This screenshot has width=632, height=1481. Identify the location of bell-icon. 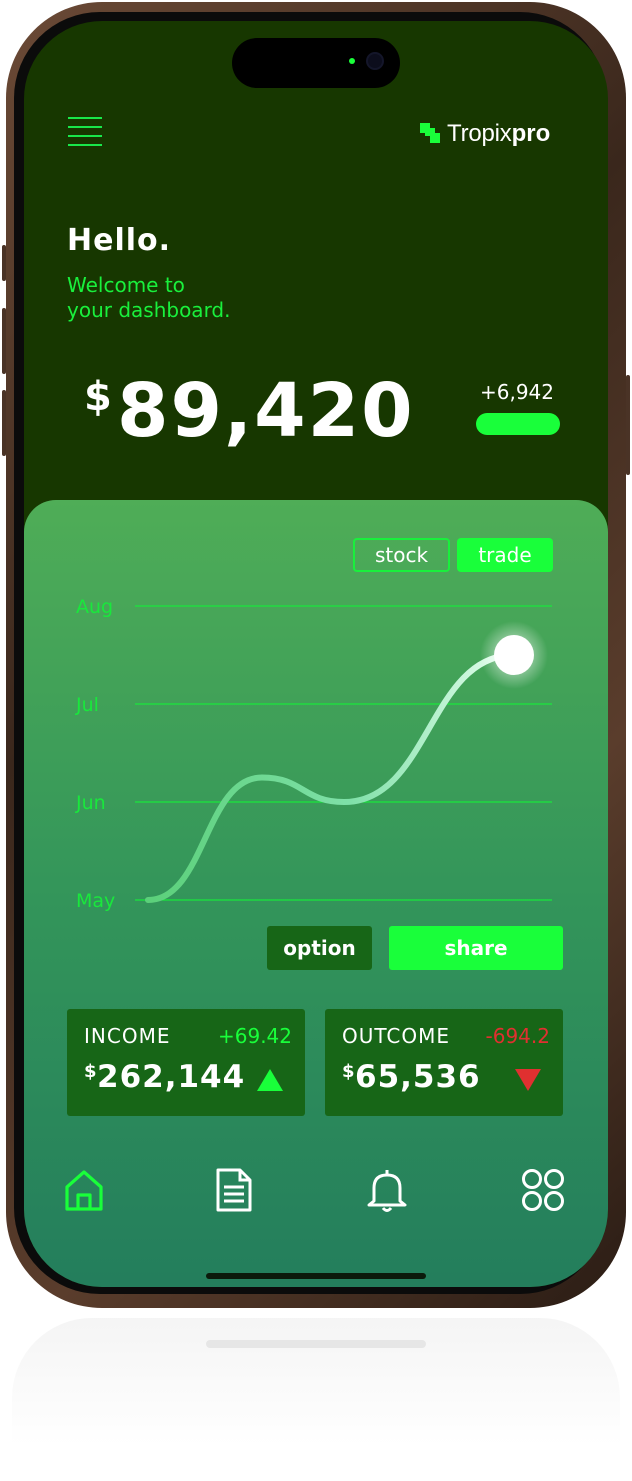
(387, 1190).